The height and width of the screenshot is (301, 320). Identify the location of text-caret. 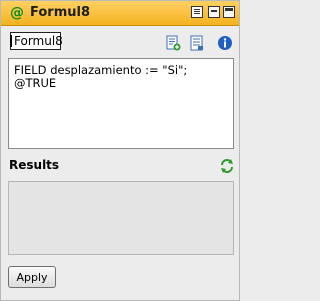
(11, 41).